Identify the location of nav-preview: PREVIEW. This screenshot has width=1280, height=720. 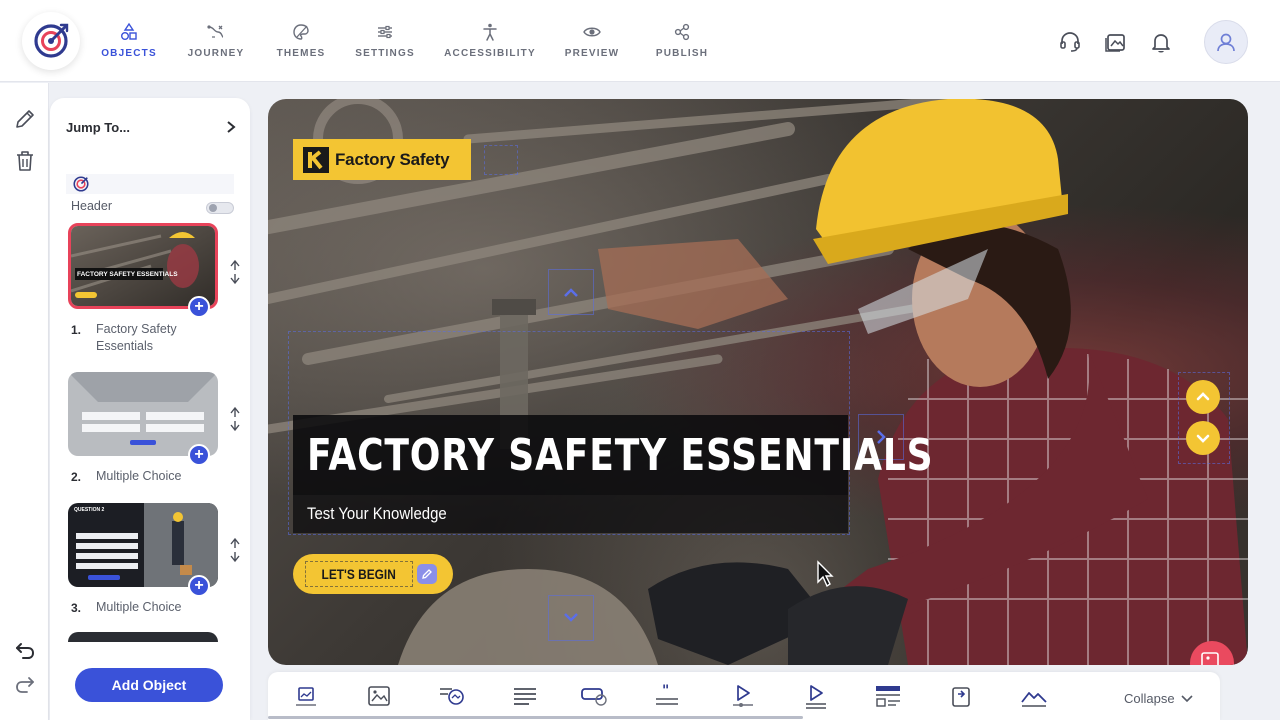
(592, 42).